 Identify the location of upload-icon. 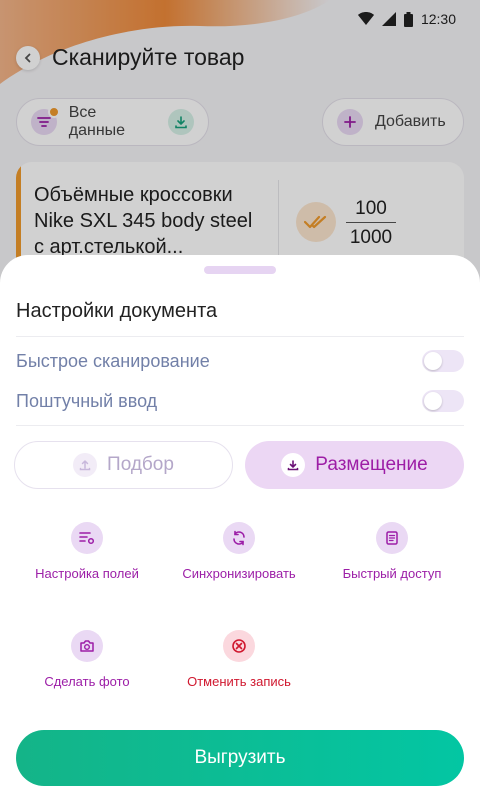
(85, 465).